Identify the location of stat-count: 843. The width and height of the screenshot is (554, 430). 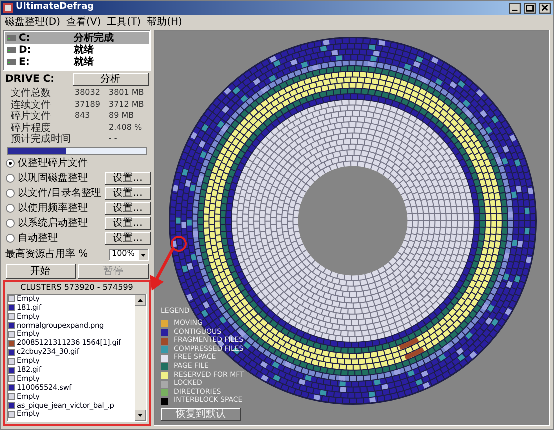
(83, 116).